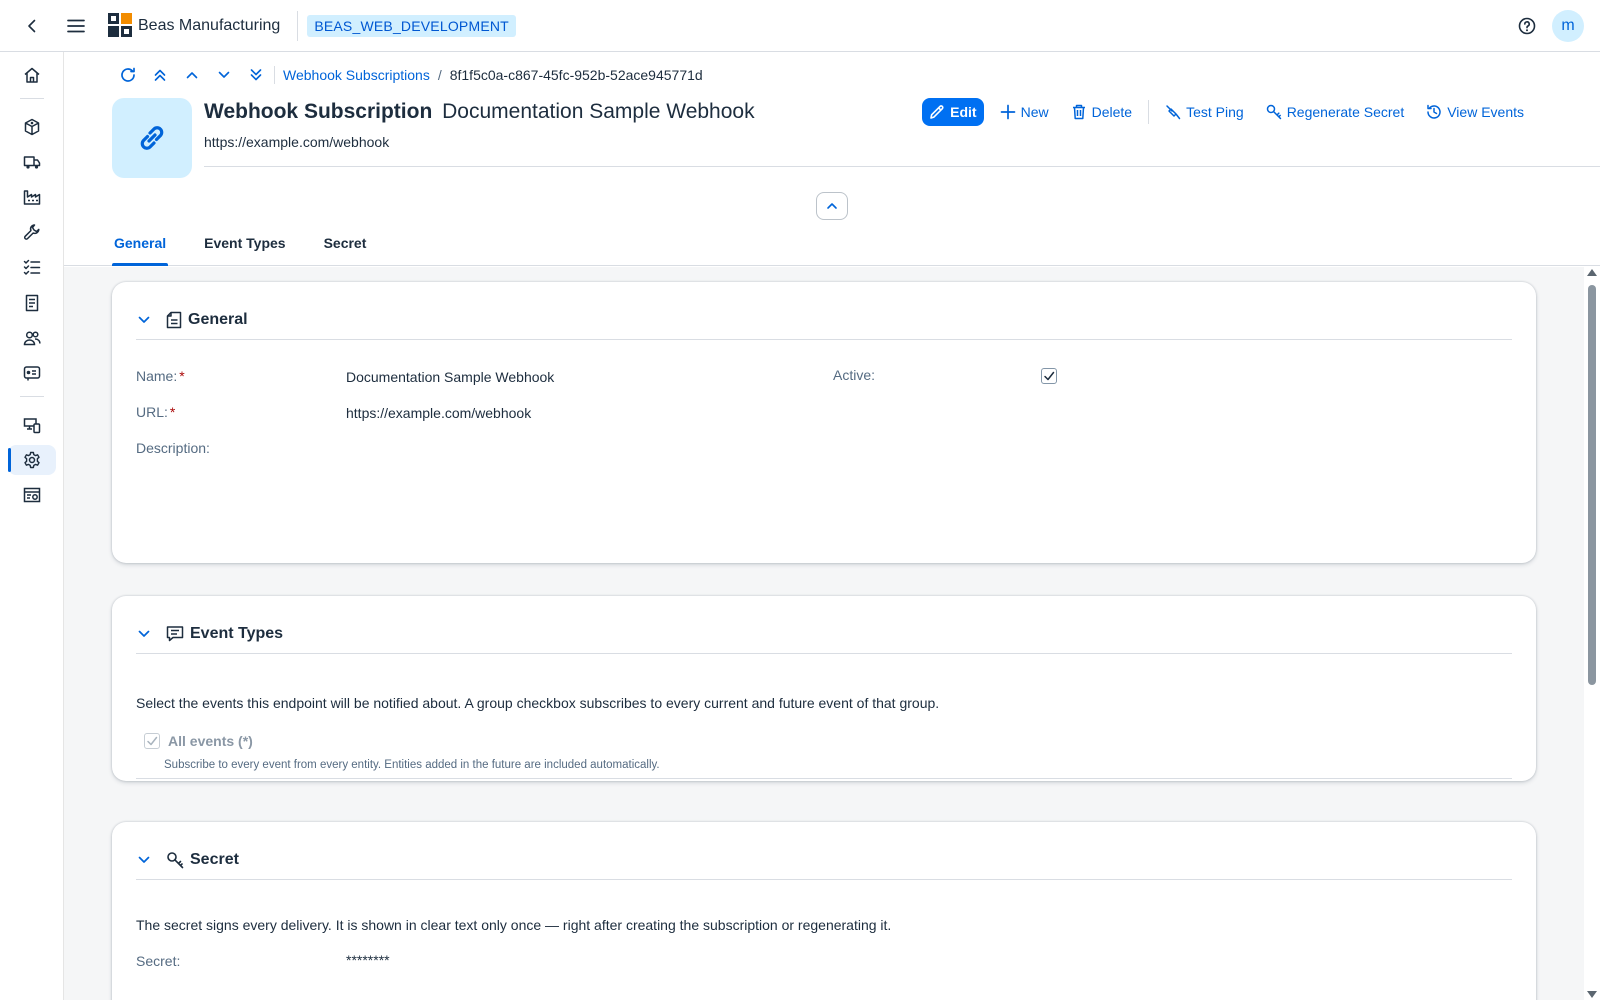 This screenshot has height=1000, width=1600. I want to click on first-record-button, so click(160, 75).